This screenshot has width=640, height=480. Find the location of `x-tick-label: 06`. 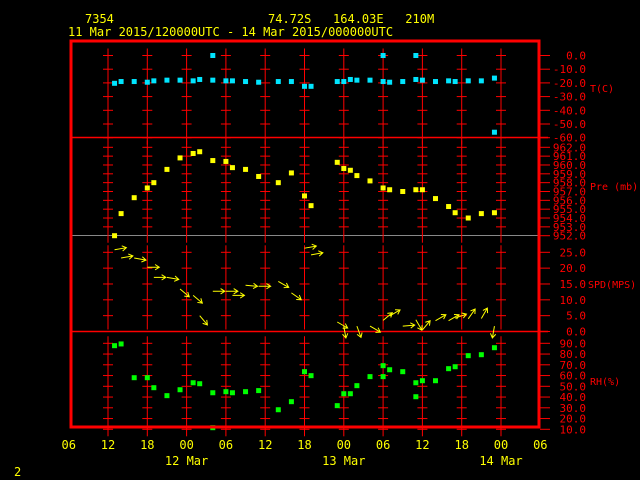

x-tick-label: 06 is located at coordinates (540, 445).